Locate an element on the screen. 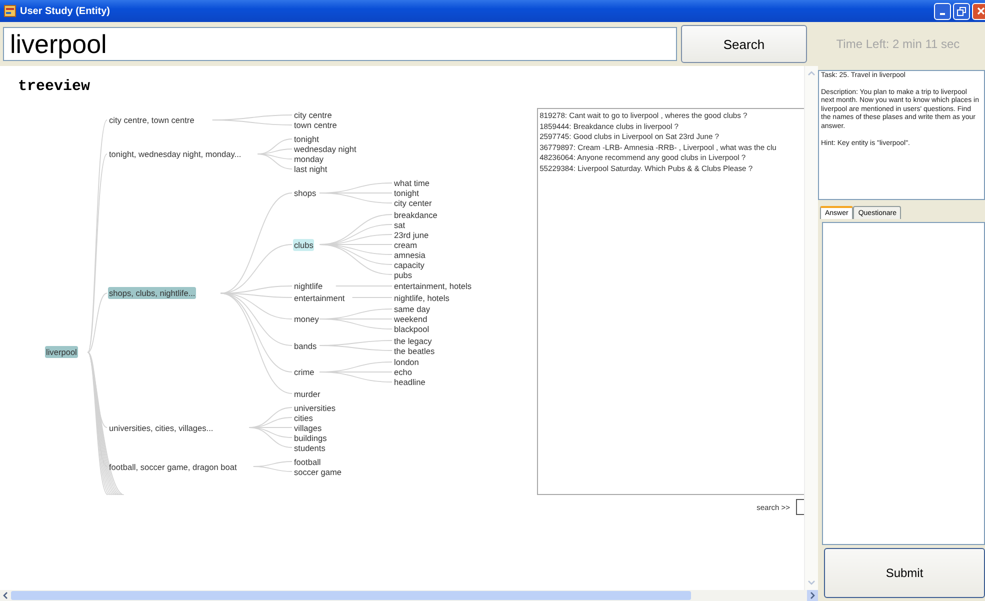  tree-node: breakdance is located at coordinates (415, 214).